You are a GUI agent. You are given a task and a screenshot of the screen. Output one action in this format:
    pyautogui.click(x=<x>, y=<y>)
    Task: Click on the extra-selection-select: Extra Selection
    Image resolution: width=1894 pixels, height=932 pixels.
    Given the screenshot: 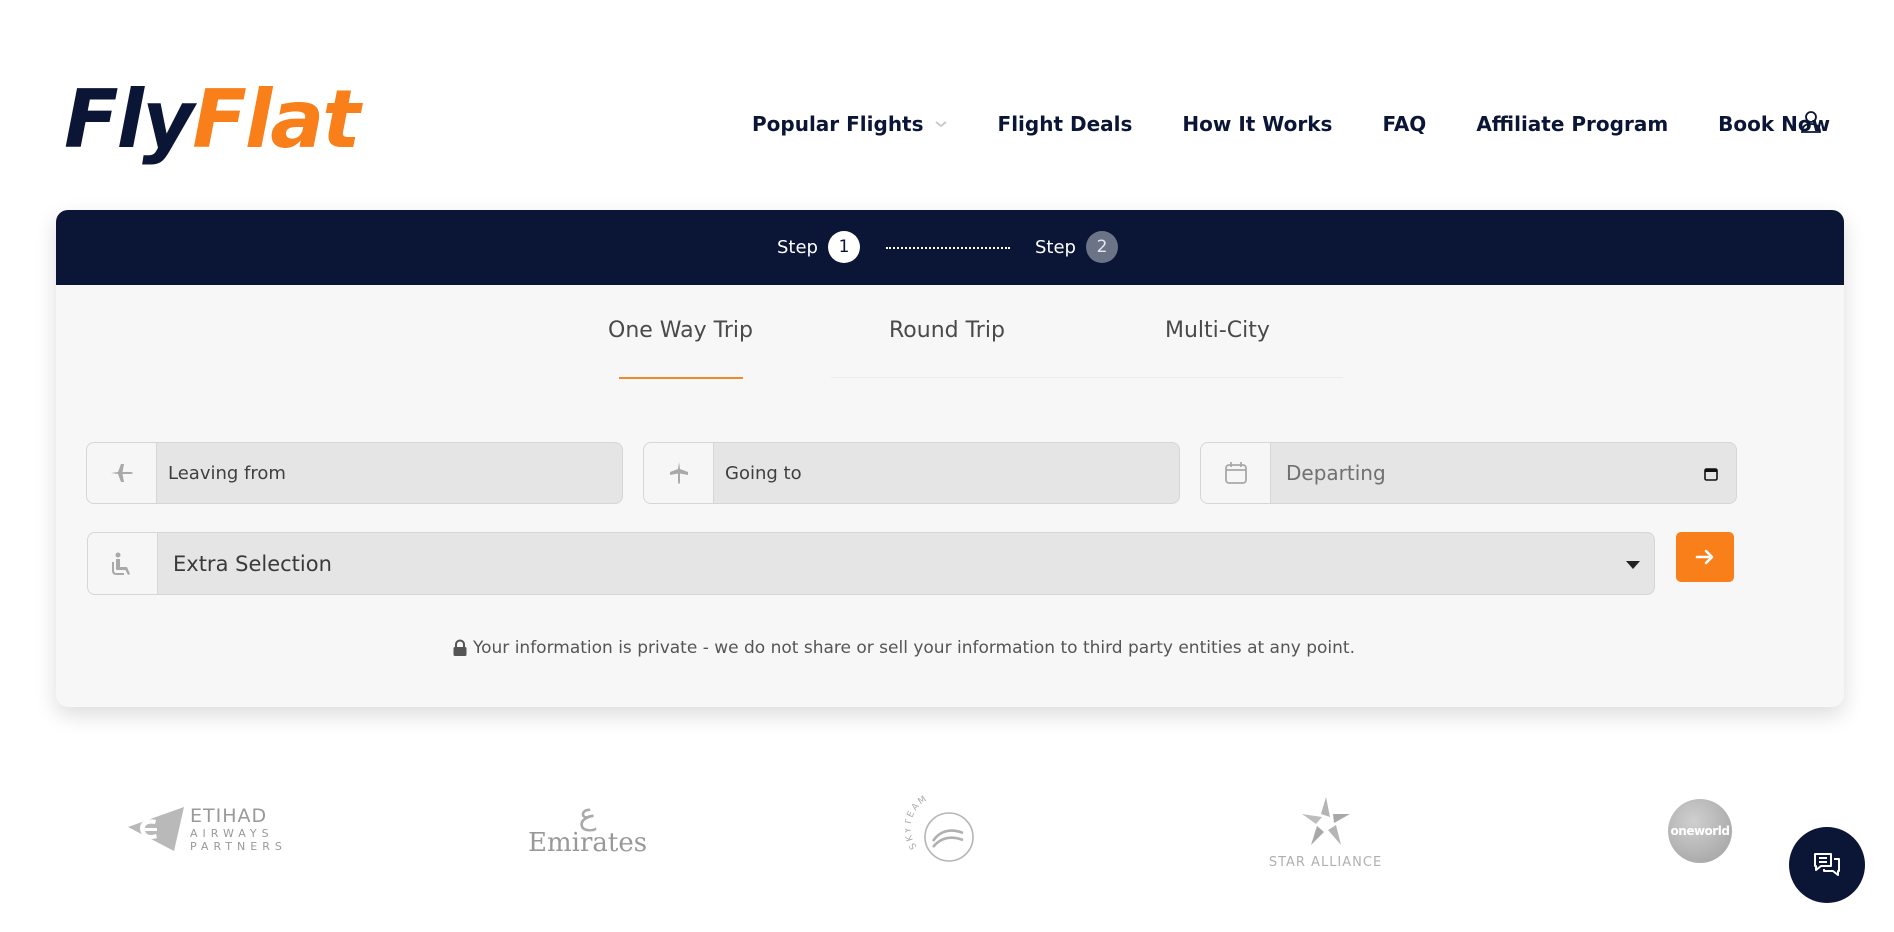 What is the action you would take?
    pyautogui.click(x=892, y=563)
    